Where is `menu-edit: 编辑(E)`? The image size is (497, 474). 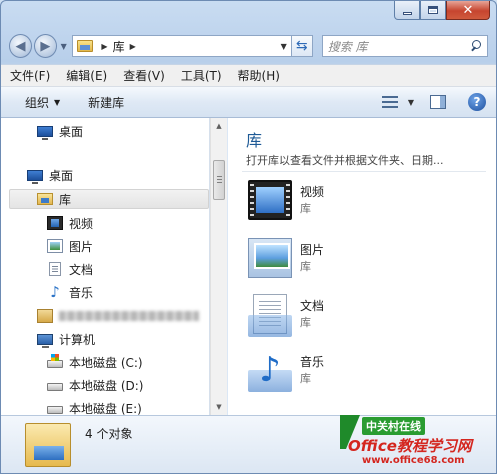
menu-edit: 编辑(E) is located at coordinates (86, 75).